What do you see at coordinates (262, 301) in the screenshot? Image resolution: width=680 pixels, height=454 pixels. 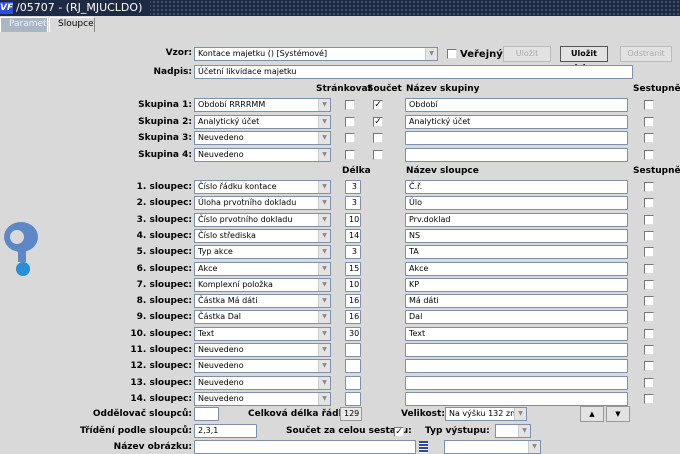 I see `column-select: Částka Má dáti ▼` at bounding box center [262, 301].